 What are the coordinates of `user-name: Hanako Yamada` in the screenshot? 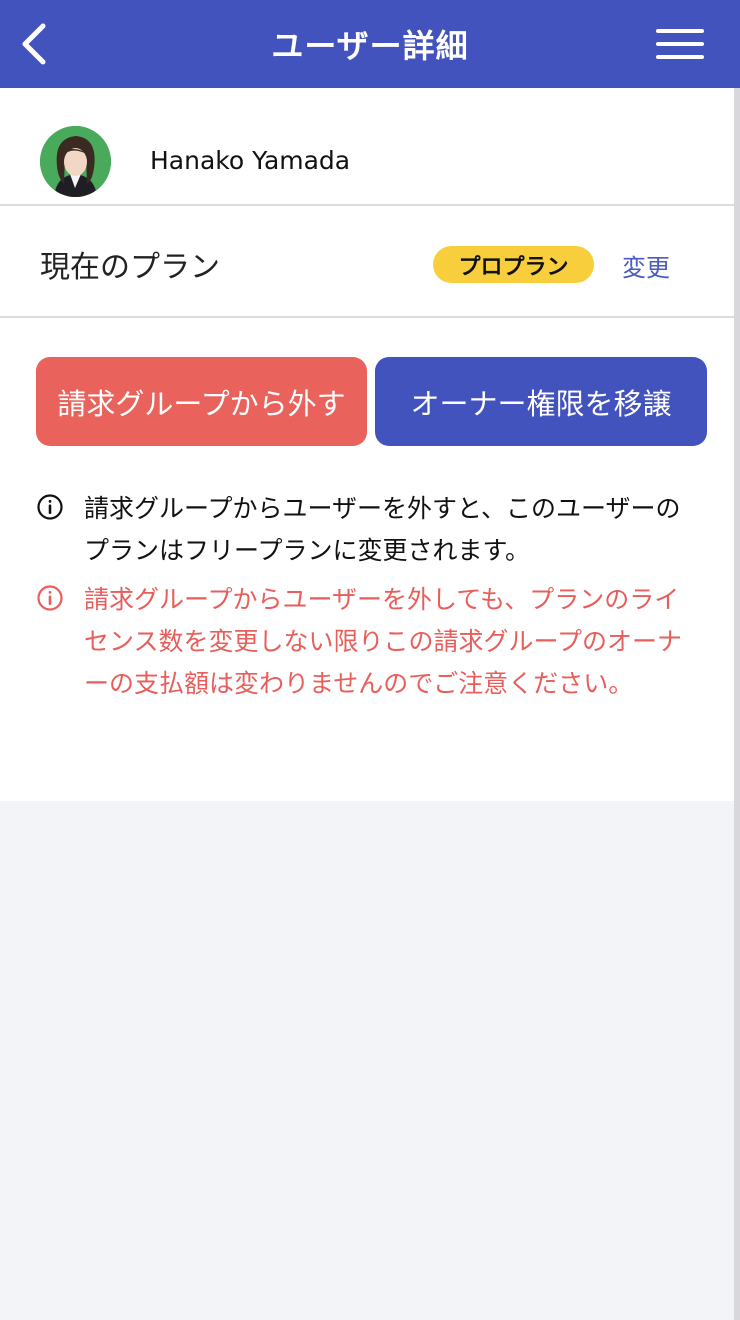 It's located at (250, 160).